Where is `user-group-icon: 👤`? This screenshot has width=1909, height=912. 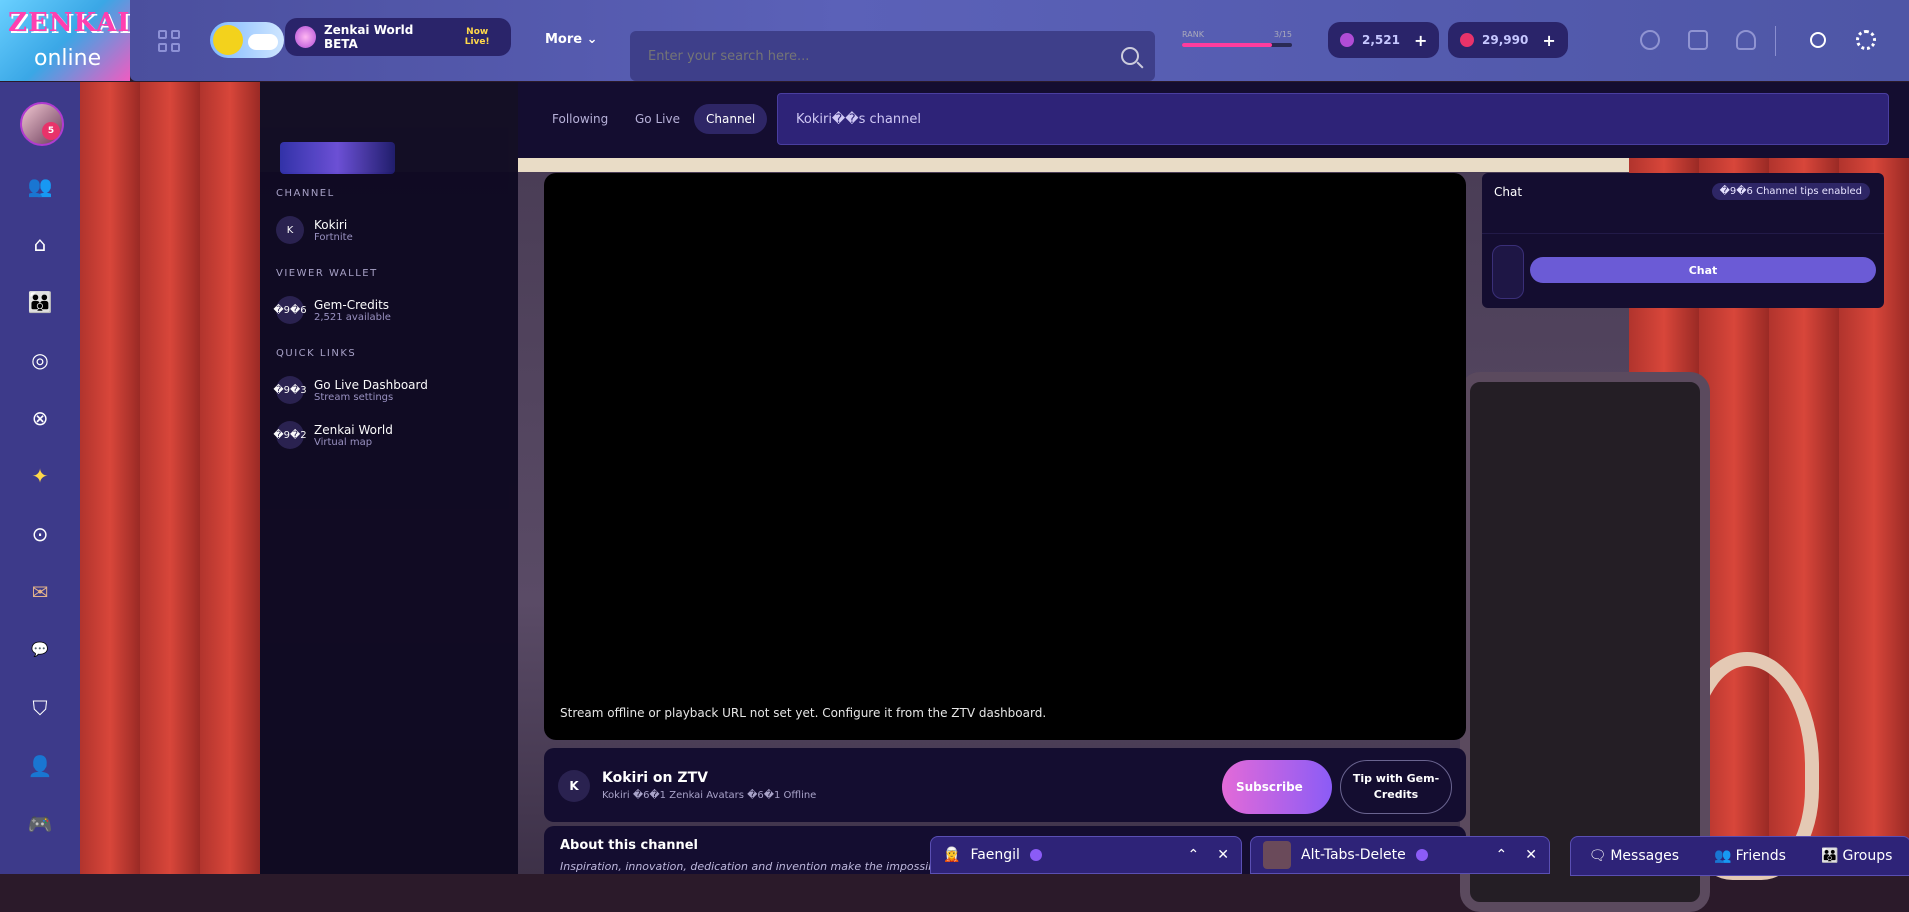
user-group-icon: 👤 is located at coordinates (40, 766).